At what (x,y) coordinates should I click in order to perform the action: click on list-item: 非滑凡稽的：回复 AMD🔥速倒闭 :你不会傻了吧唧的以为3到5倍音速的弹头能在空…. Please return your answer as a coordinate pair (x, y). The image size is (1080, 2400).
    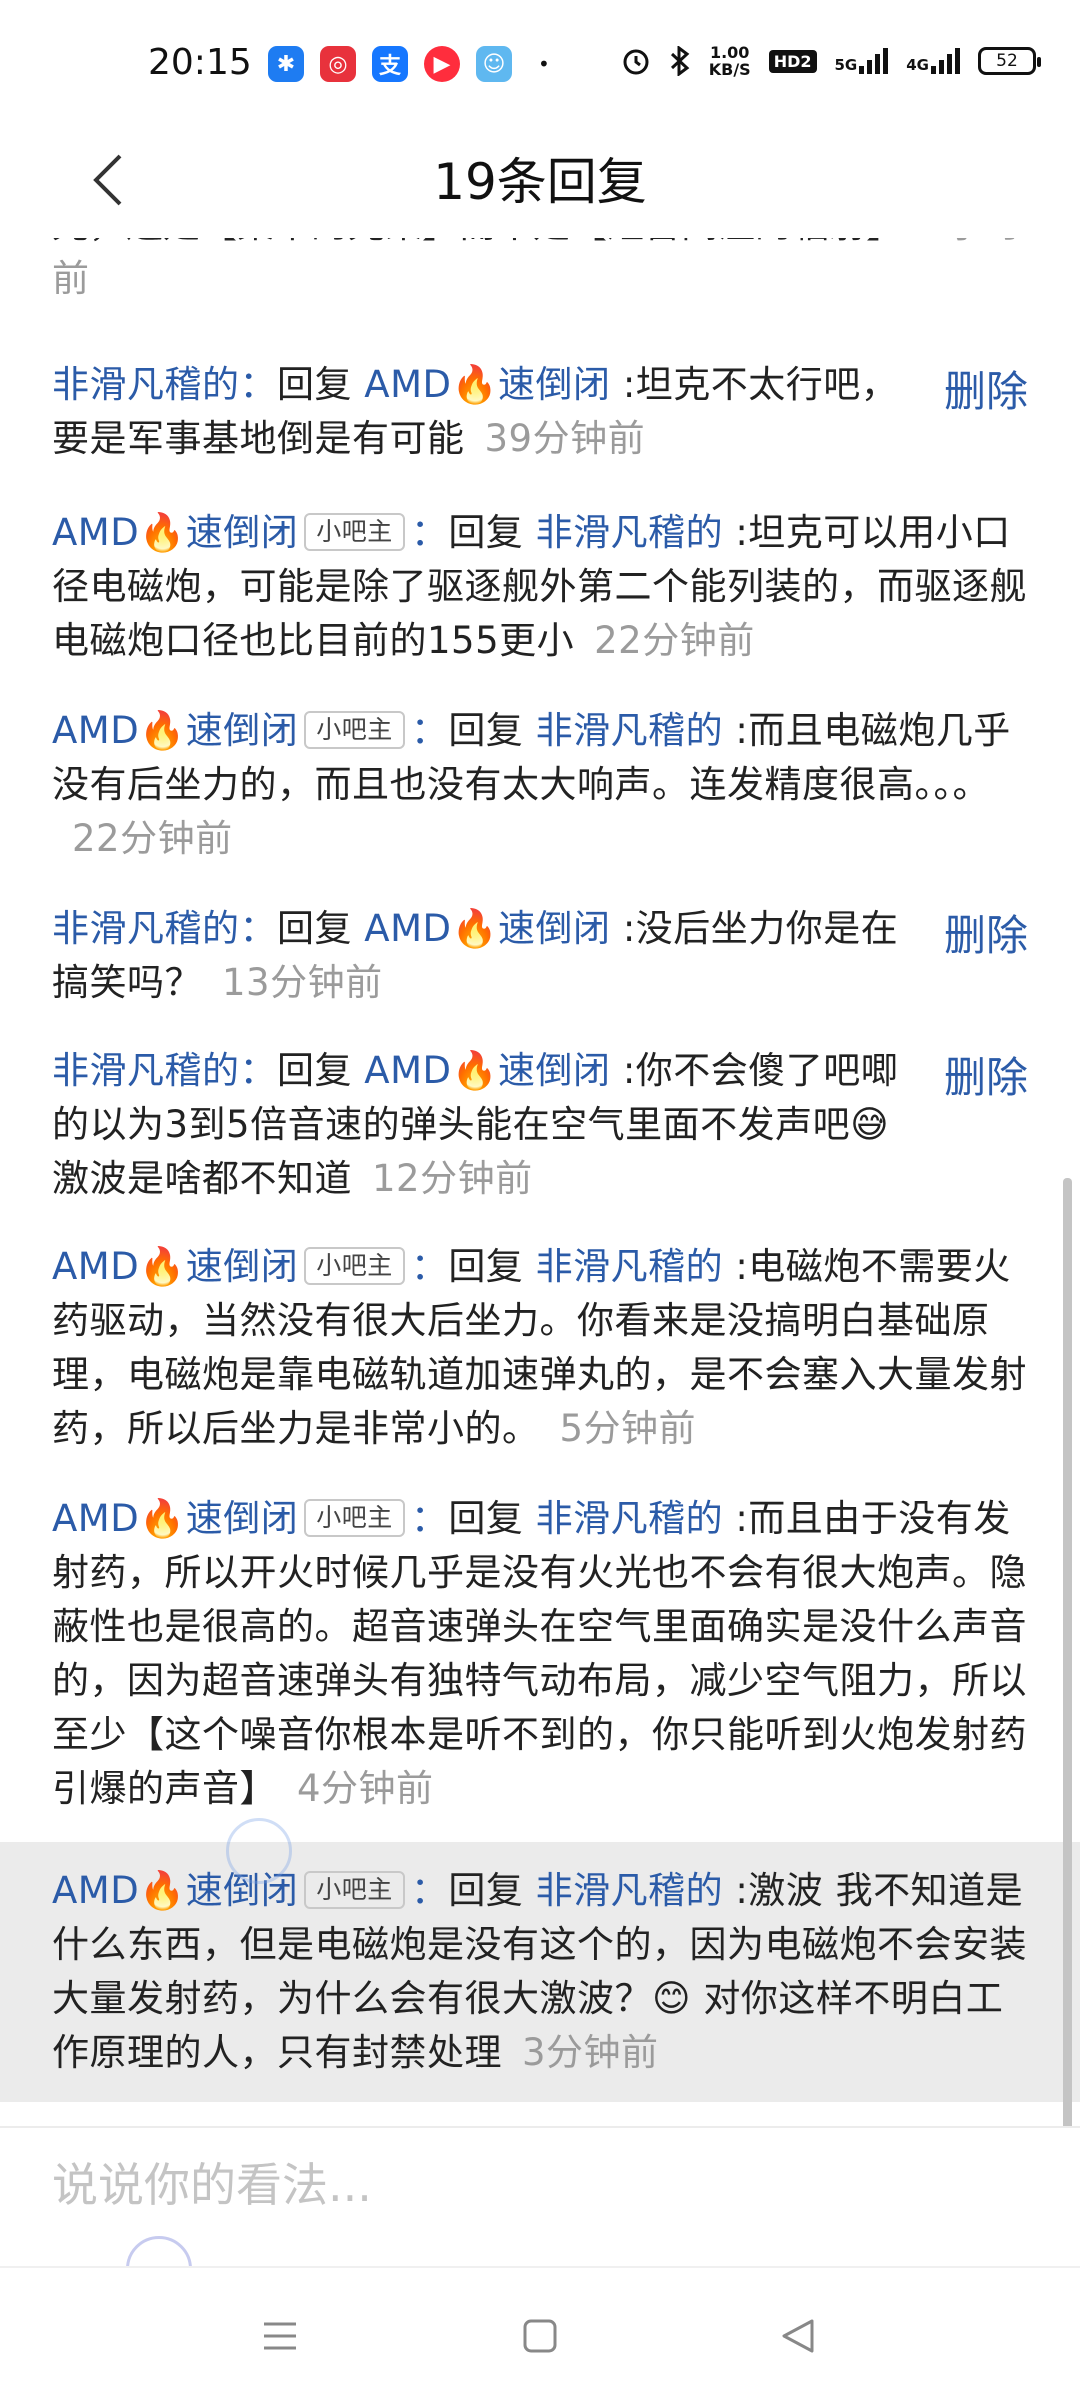
    Looking at the image, I should click on (540, 1125).